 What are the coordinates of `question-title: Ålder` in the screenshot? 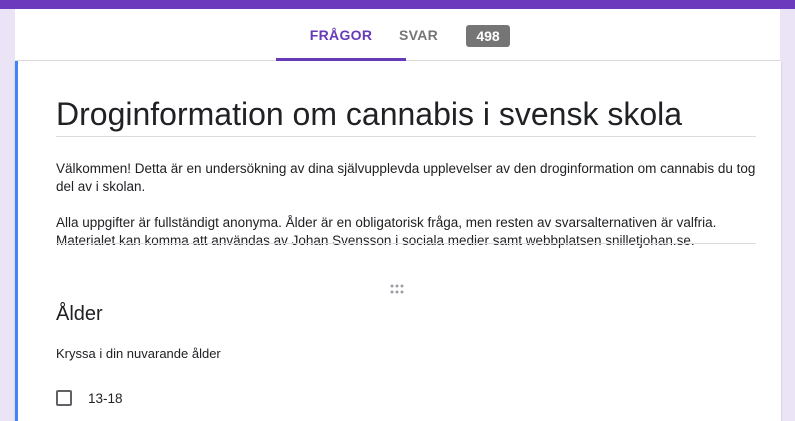 It's located at (79, 314).